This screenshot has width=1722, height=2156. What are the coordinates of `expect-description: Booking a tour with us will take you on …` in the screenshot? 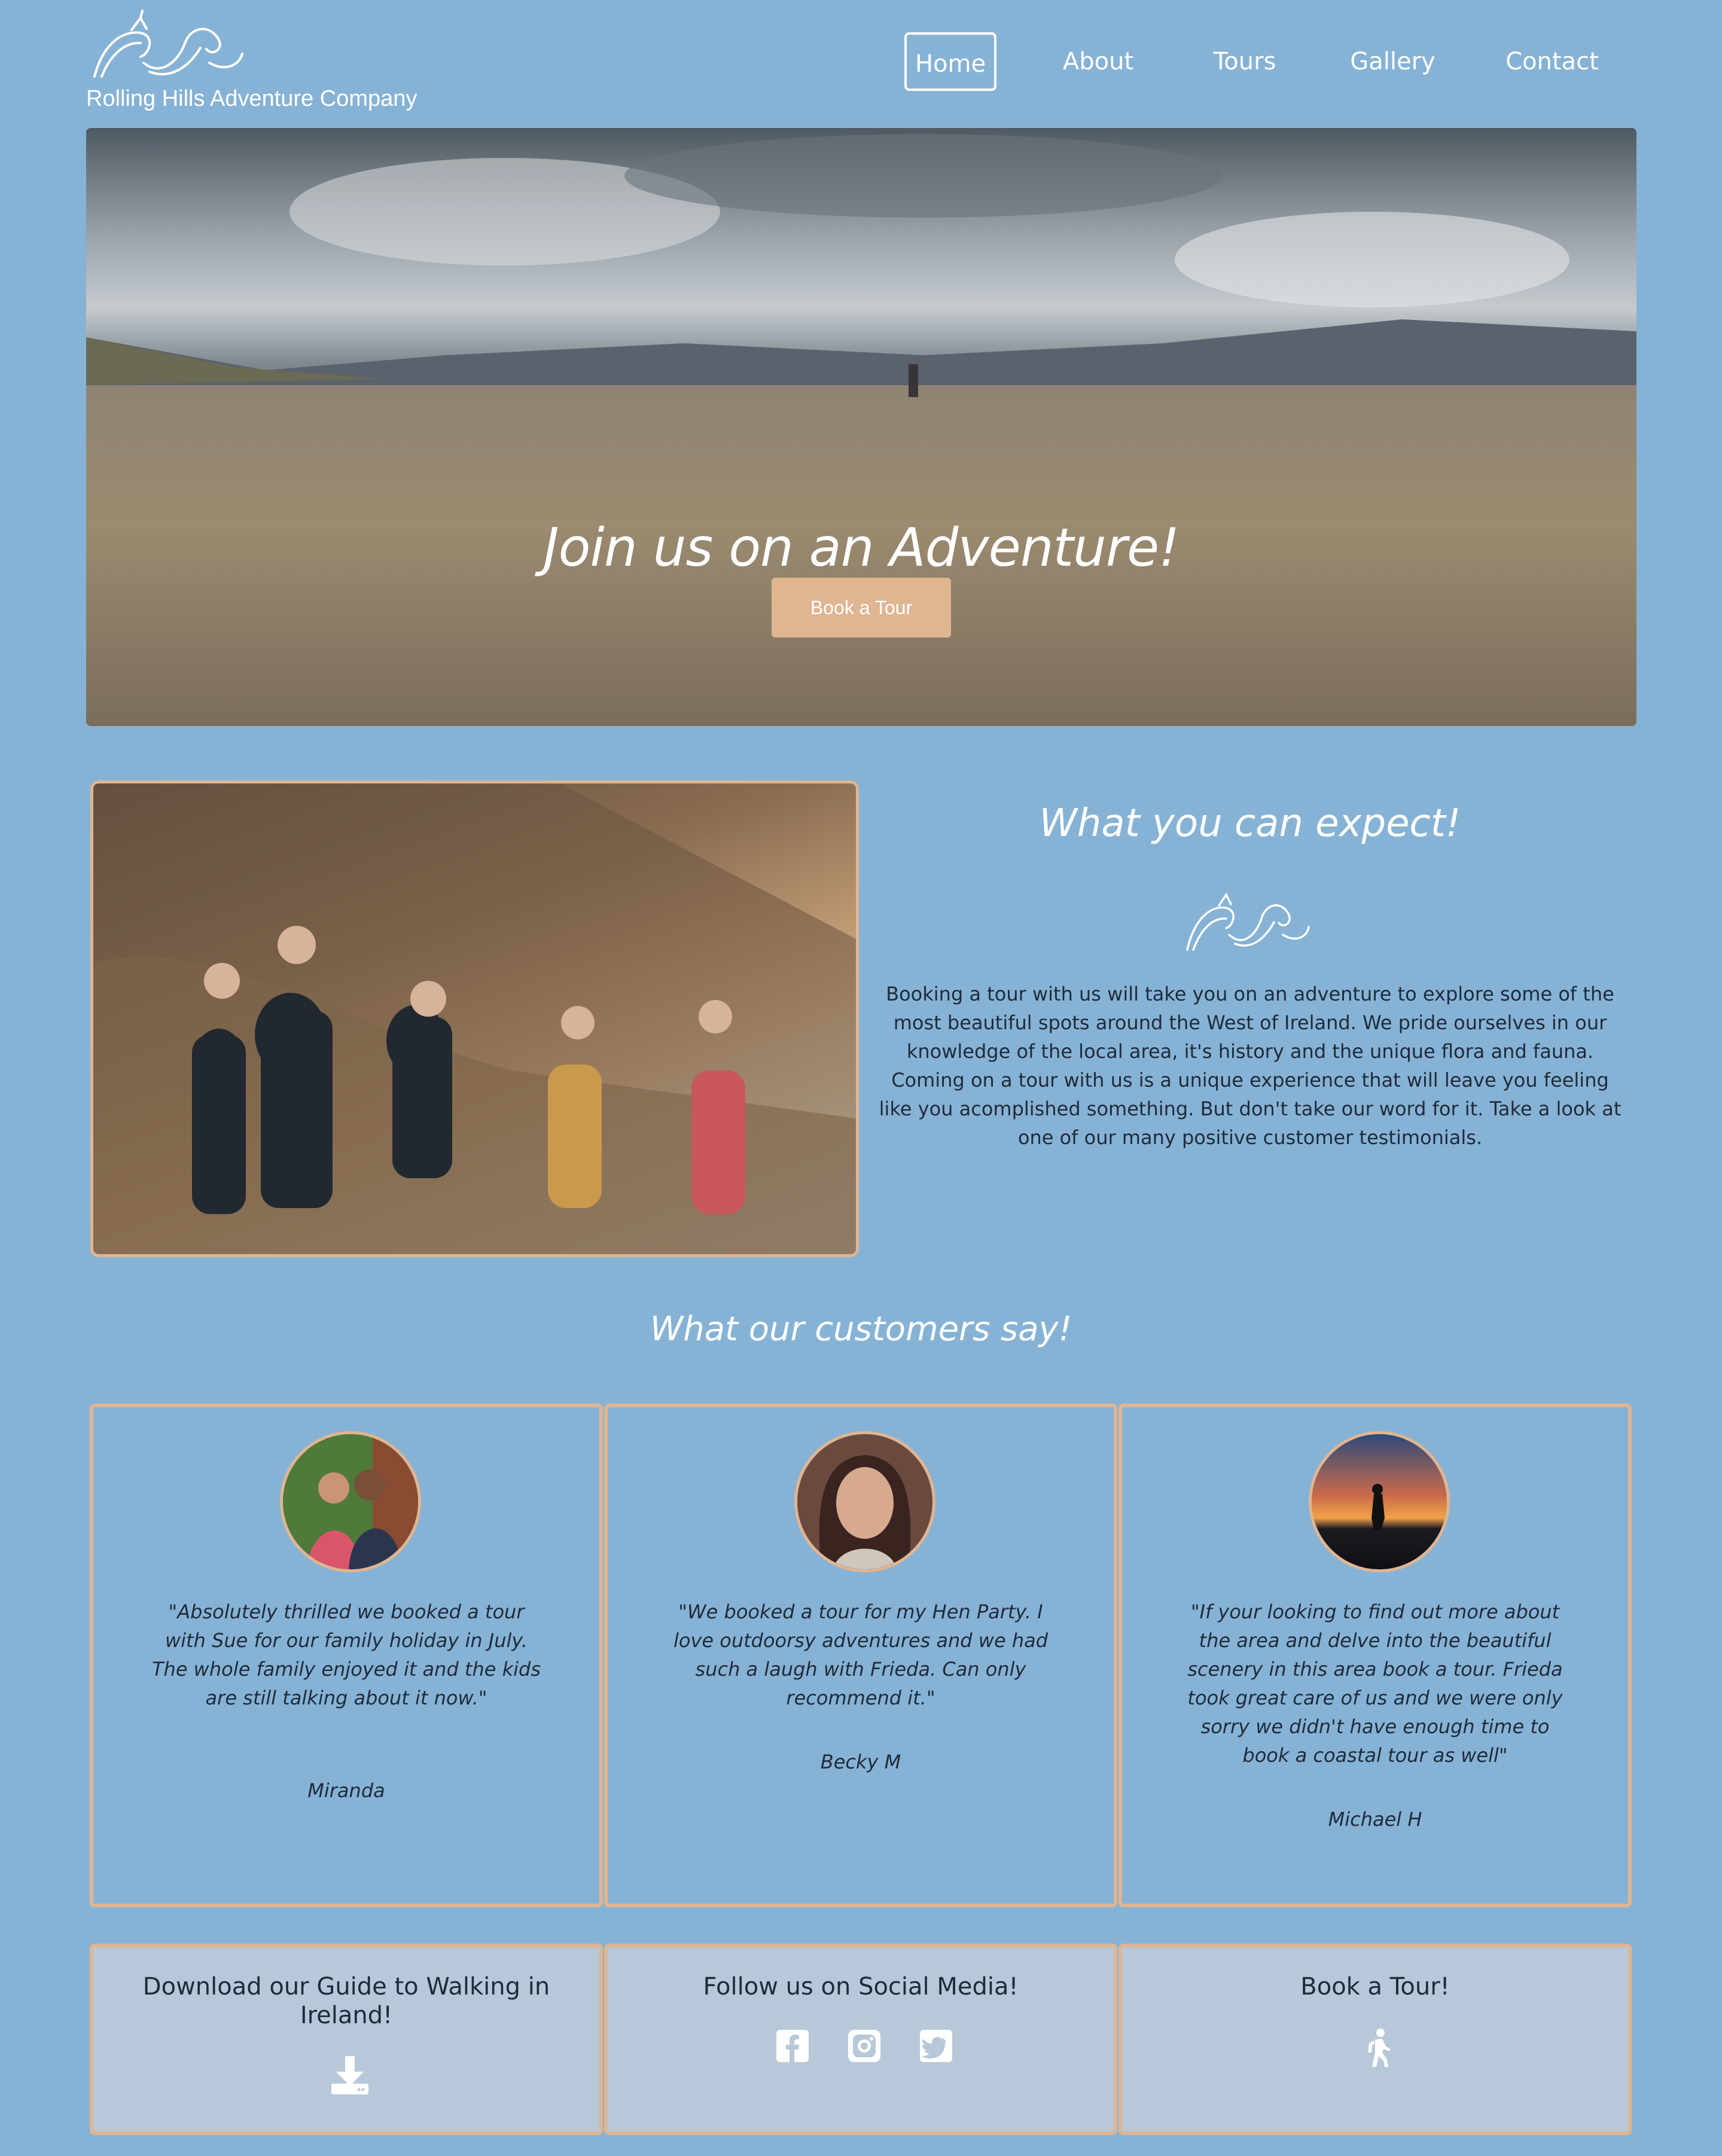 It's located at (1250, 1066).